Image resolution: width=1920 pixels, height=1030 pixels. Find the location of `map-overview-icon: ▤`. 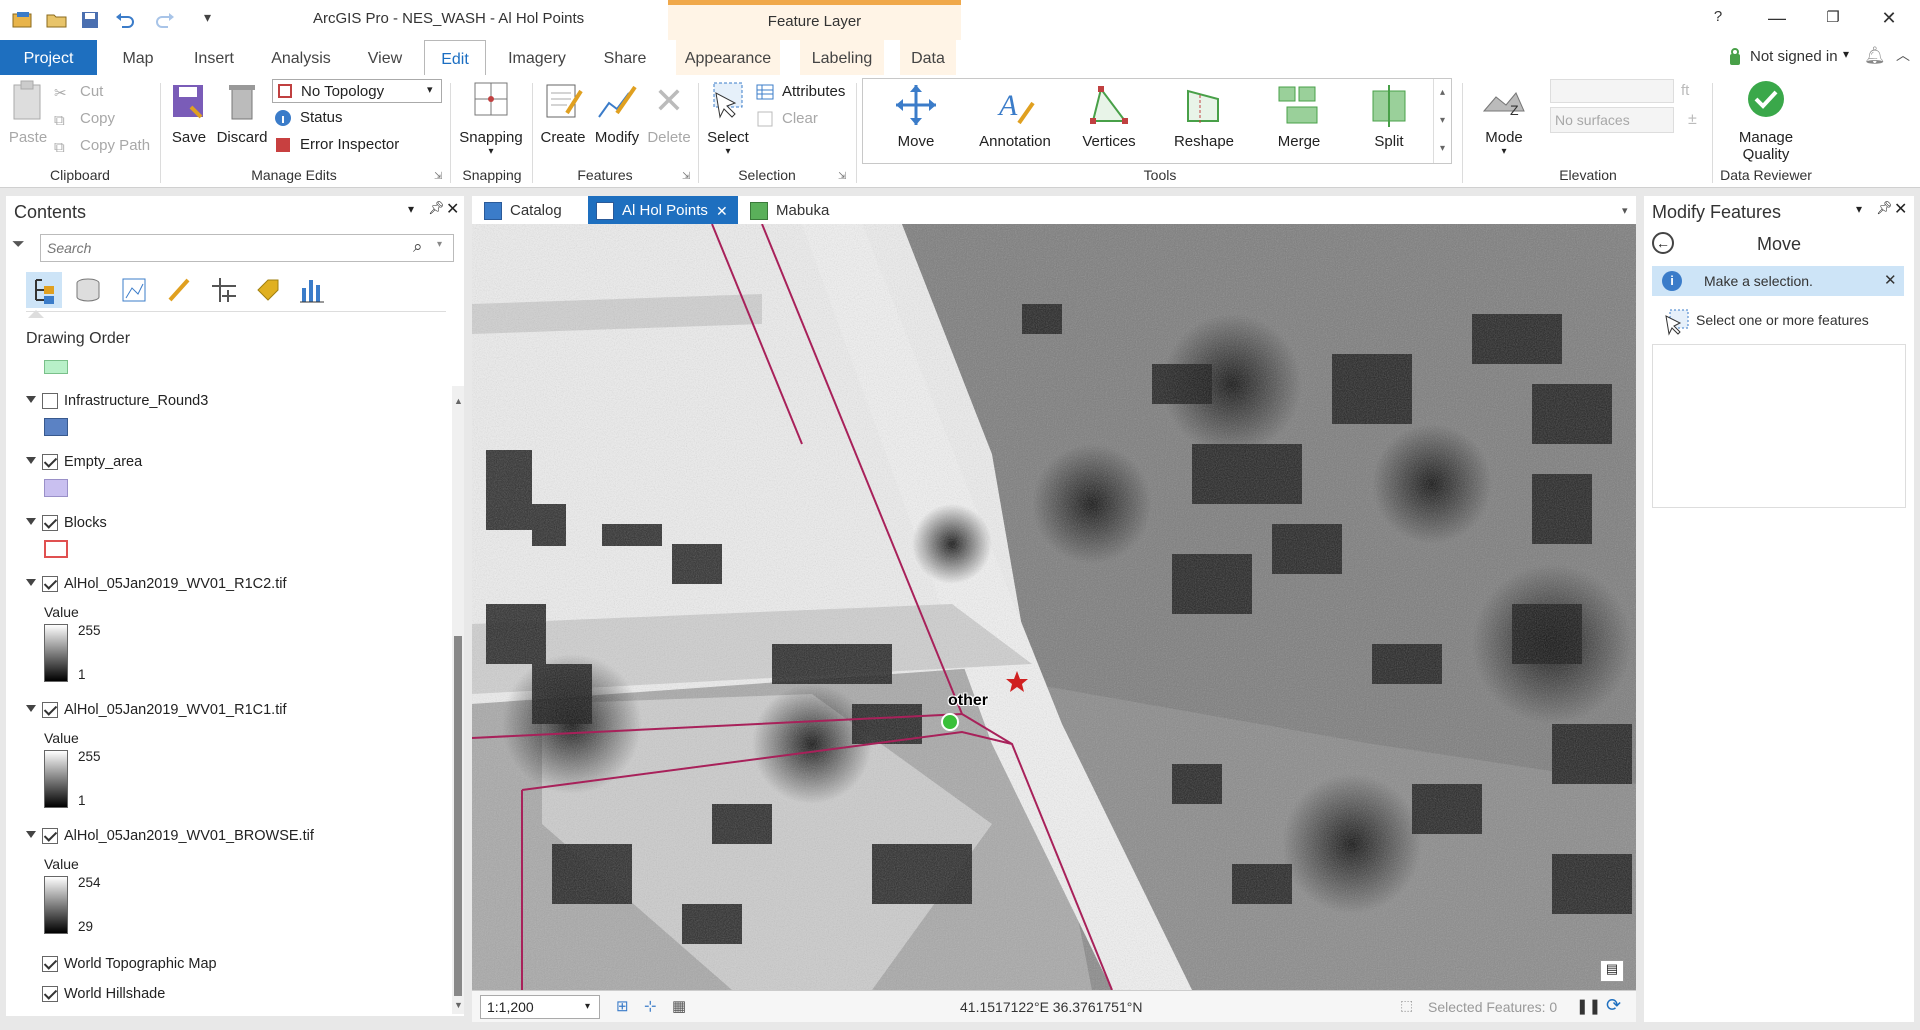

map-overview-icon: ▤ is located at coordinates (1612, 971).